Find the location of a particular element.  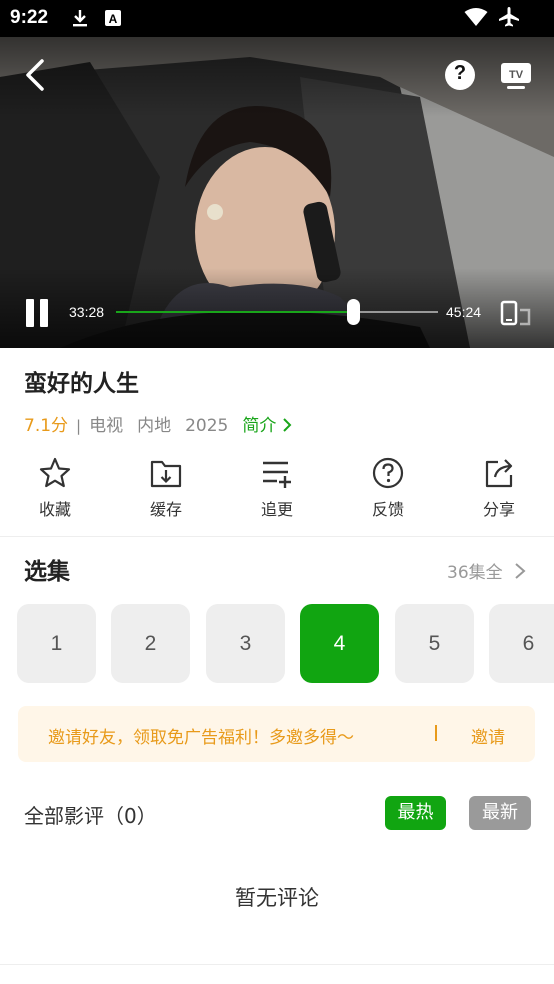

invite-button: 邀请 is located at coordinates (488, 735).